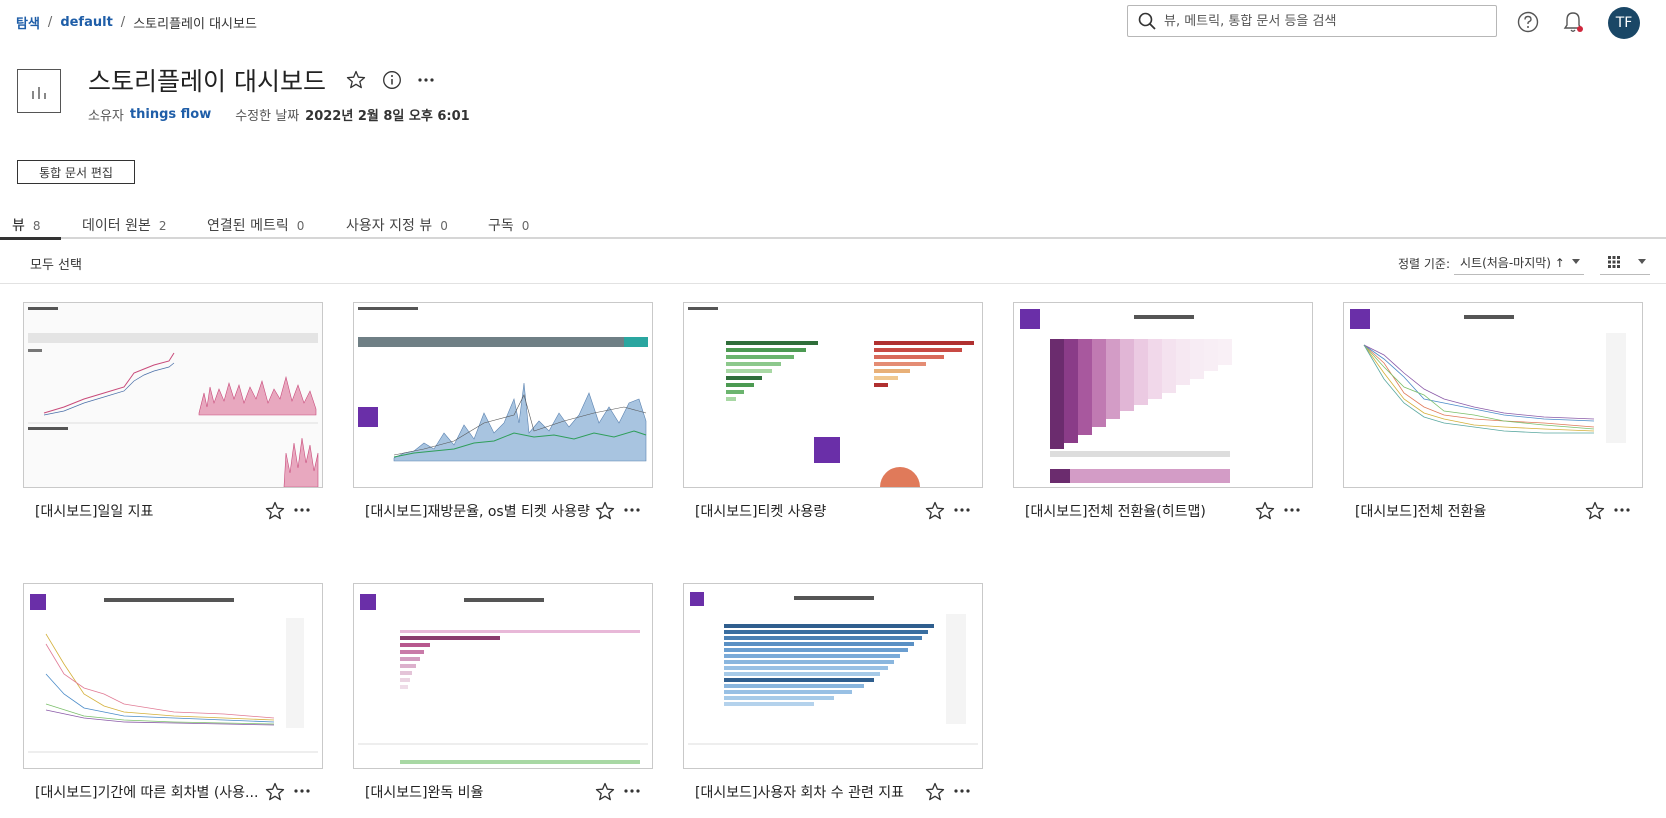  I want to click on grid-view-icon, so click(1614, 262).